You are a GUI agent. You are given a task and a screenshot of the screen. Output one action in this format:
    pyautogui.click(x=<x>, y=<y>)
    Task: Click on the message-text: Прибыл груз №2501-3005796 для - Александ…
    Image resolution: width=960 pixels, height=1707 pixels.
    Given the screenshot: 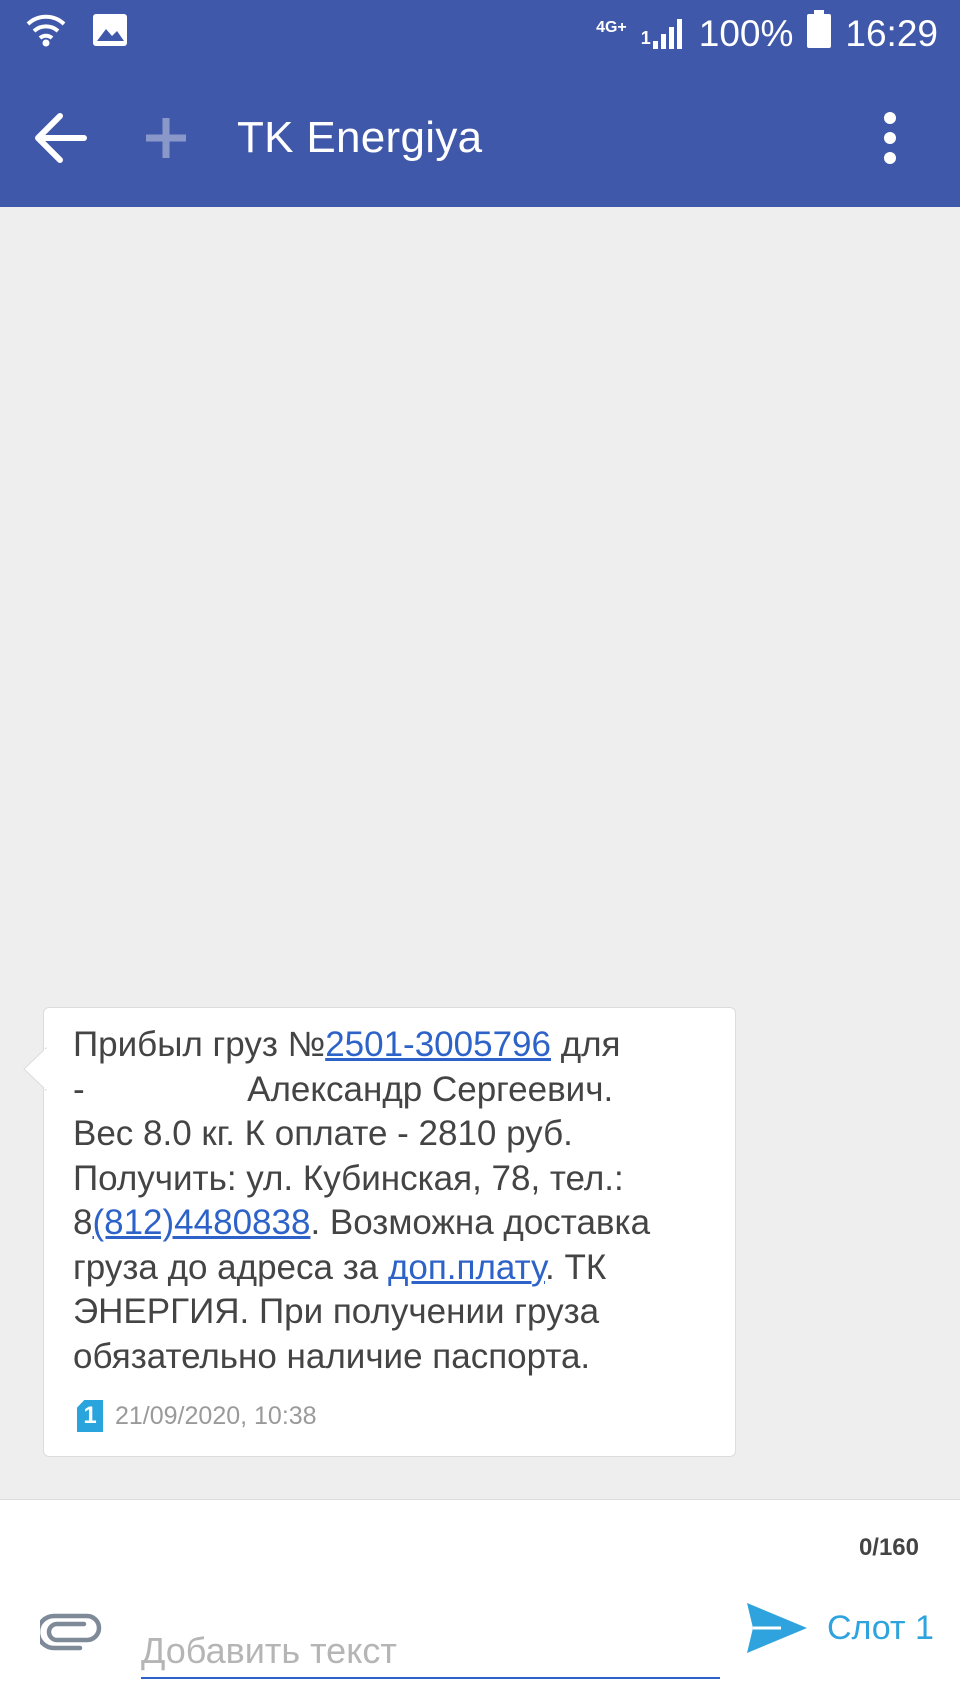 What is the action you would take?
    pyautogui.click(x=393, y=1201)
    